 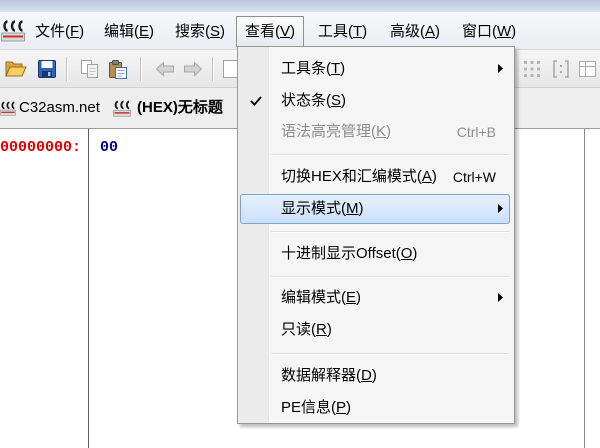 I want to click on dotted-grid-icon, so click(x=532, y=69).